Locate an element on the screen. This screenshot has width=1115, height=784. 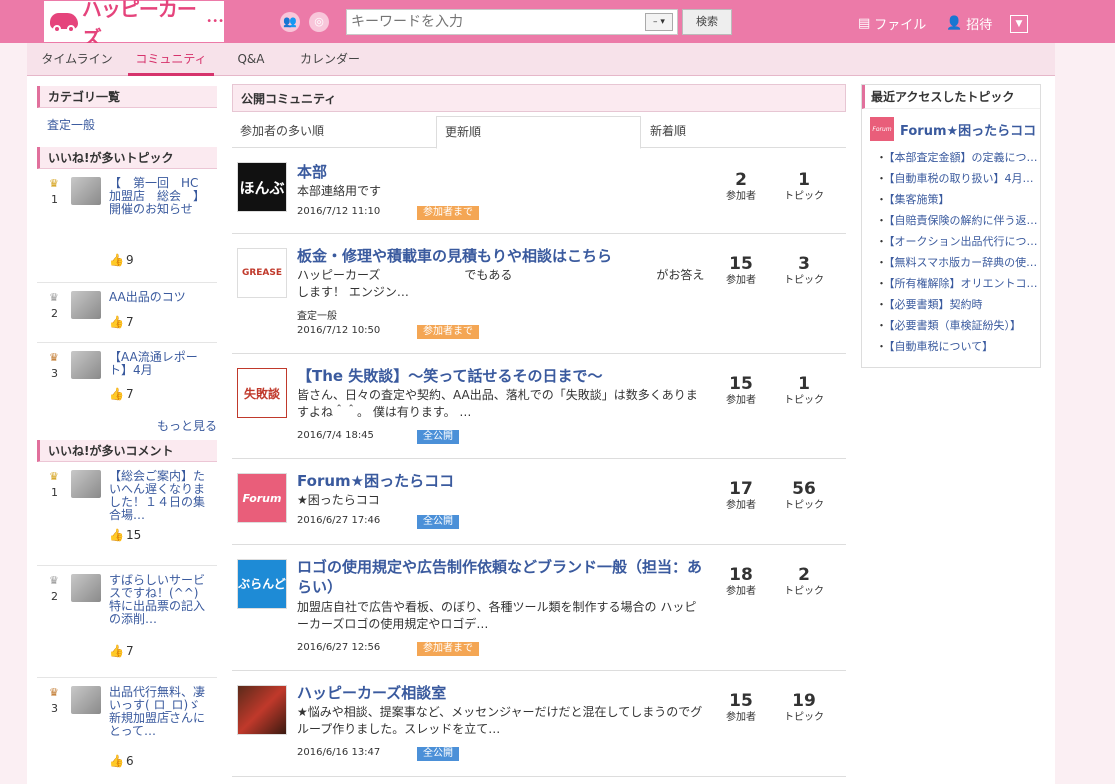
invite-link: 👤 招待 is located at coordinates (969, 23).